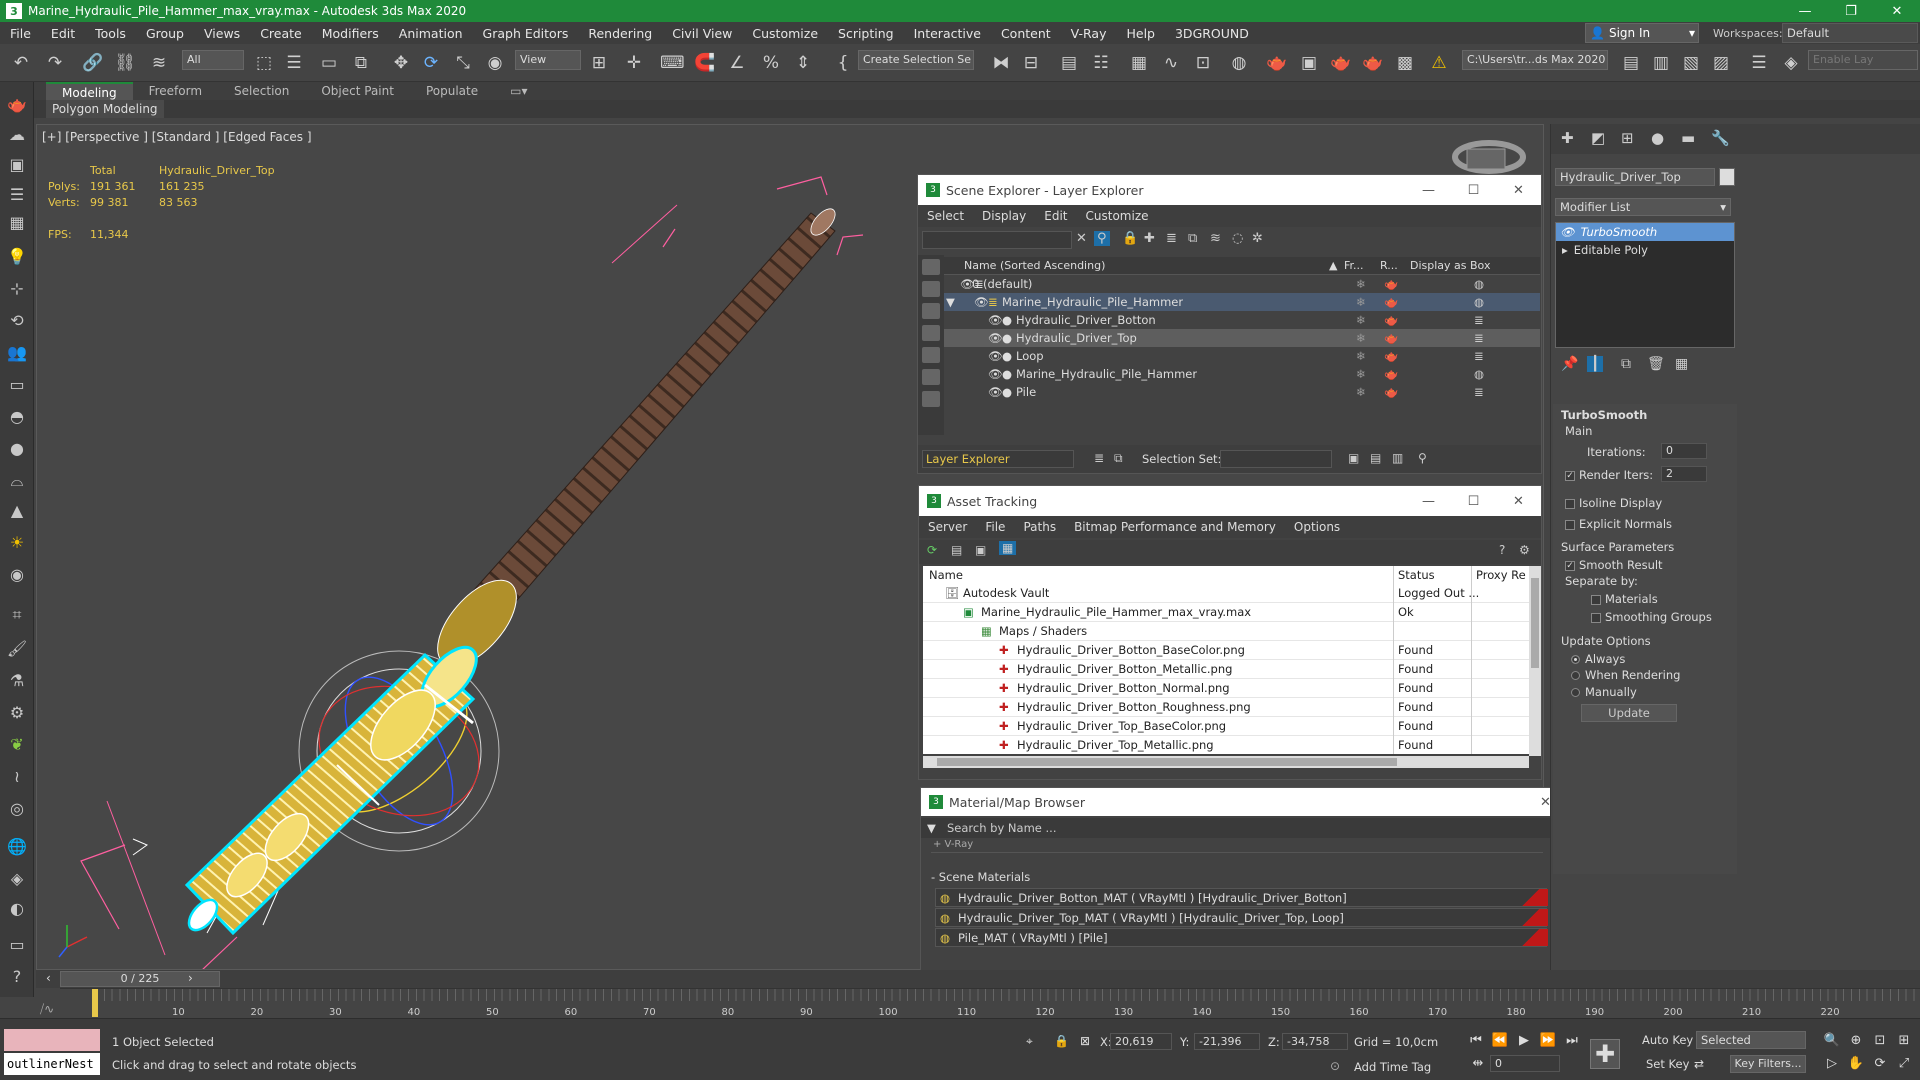 The image size is (1920, 1080). What do you see at coordinates (463, 63) in the screenshot?
I see `scale-icon: ⤡` at bounding box center [463, 63].